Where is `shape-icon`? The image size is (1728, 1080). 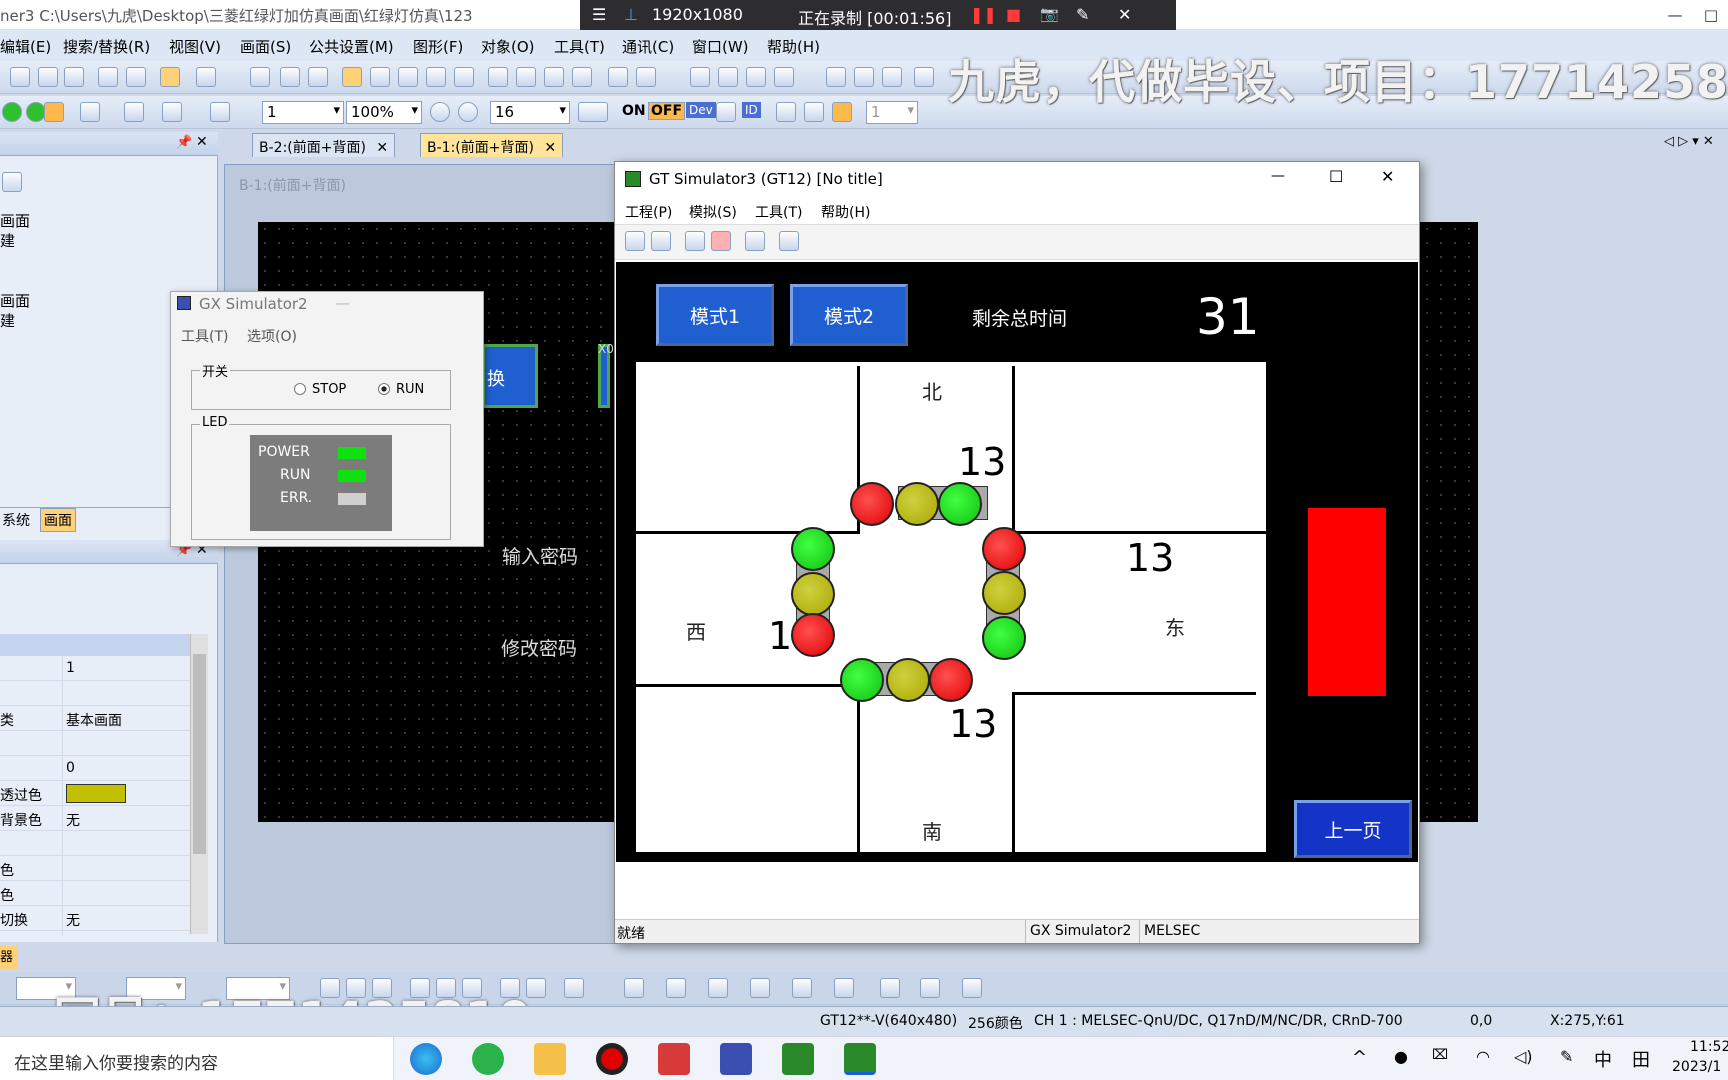
shape-icon is located at coordinates (760, 988).